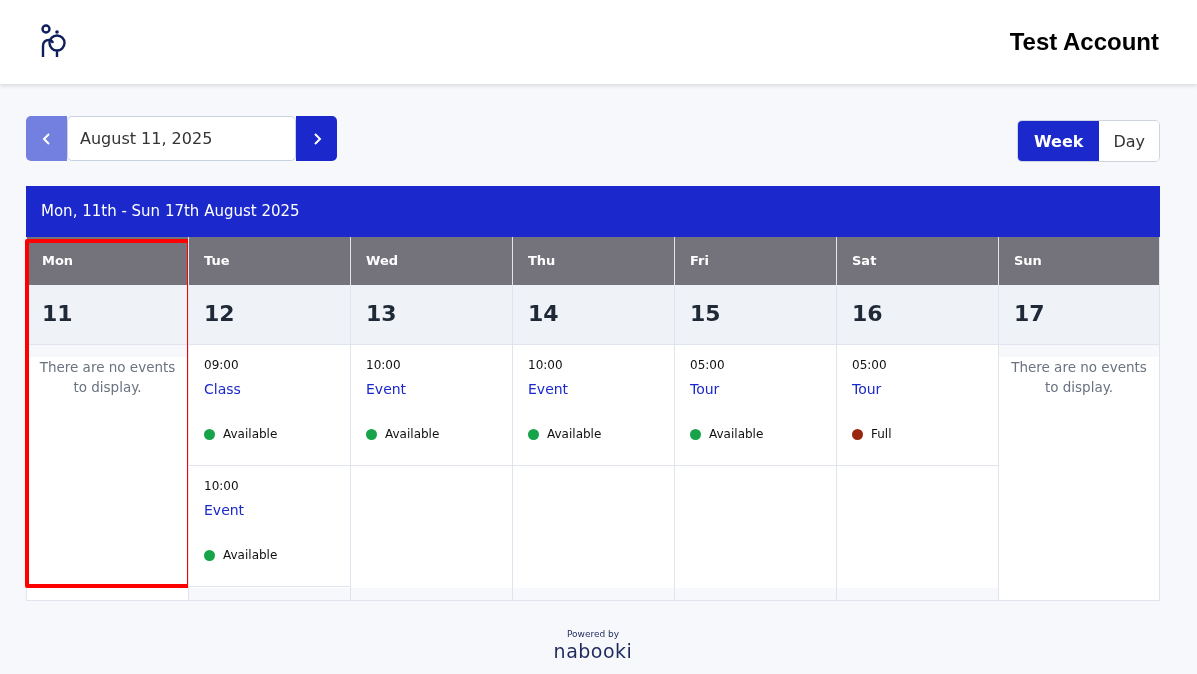 The height and width of the screenshot is (674, 1197). What do you see at coordinates (917, 315) in the screenshot?
I see `day-number: 16` at bounding box center [917, 315].